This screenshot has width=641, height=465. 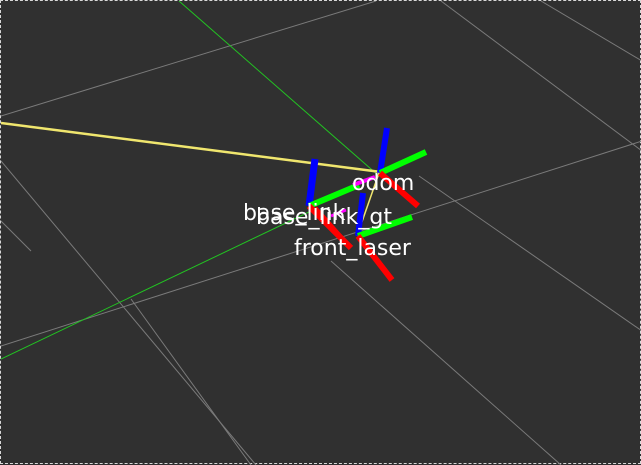 What do you see at coordinates (312, 182) in the screenshot?
I see `base-link-z-axis` at bounding box center [312, 182].